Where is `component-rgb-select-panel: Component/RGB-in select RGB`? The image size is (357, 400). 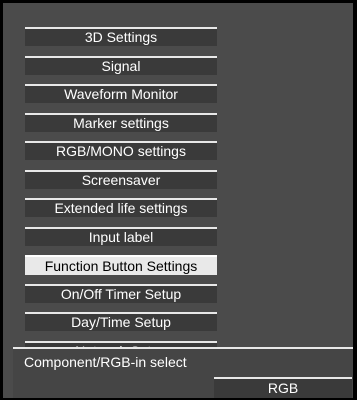
component-rgb-select-panel: Component/RGB-in select RGB is located at coordinates (183, 372).